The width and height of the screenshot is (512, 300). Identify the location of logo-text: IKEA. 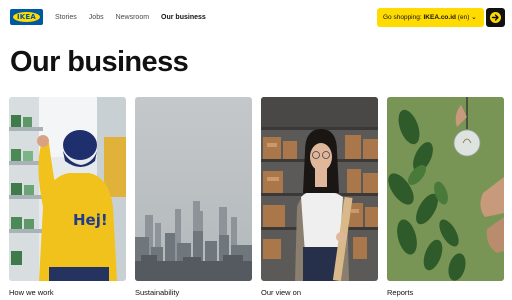
(26, 17).